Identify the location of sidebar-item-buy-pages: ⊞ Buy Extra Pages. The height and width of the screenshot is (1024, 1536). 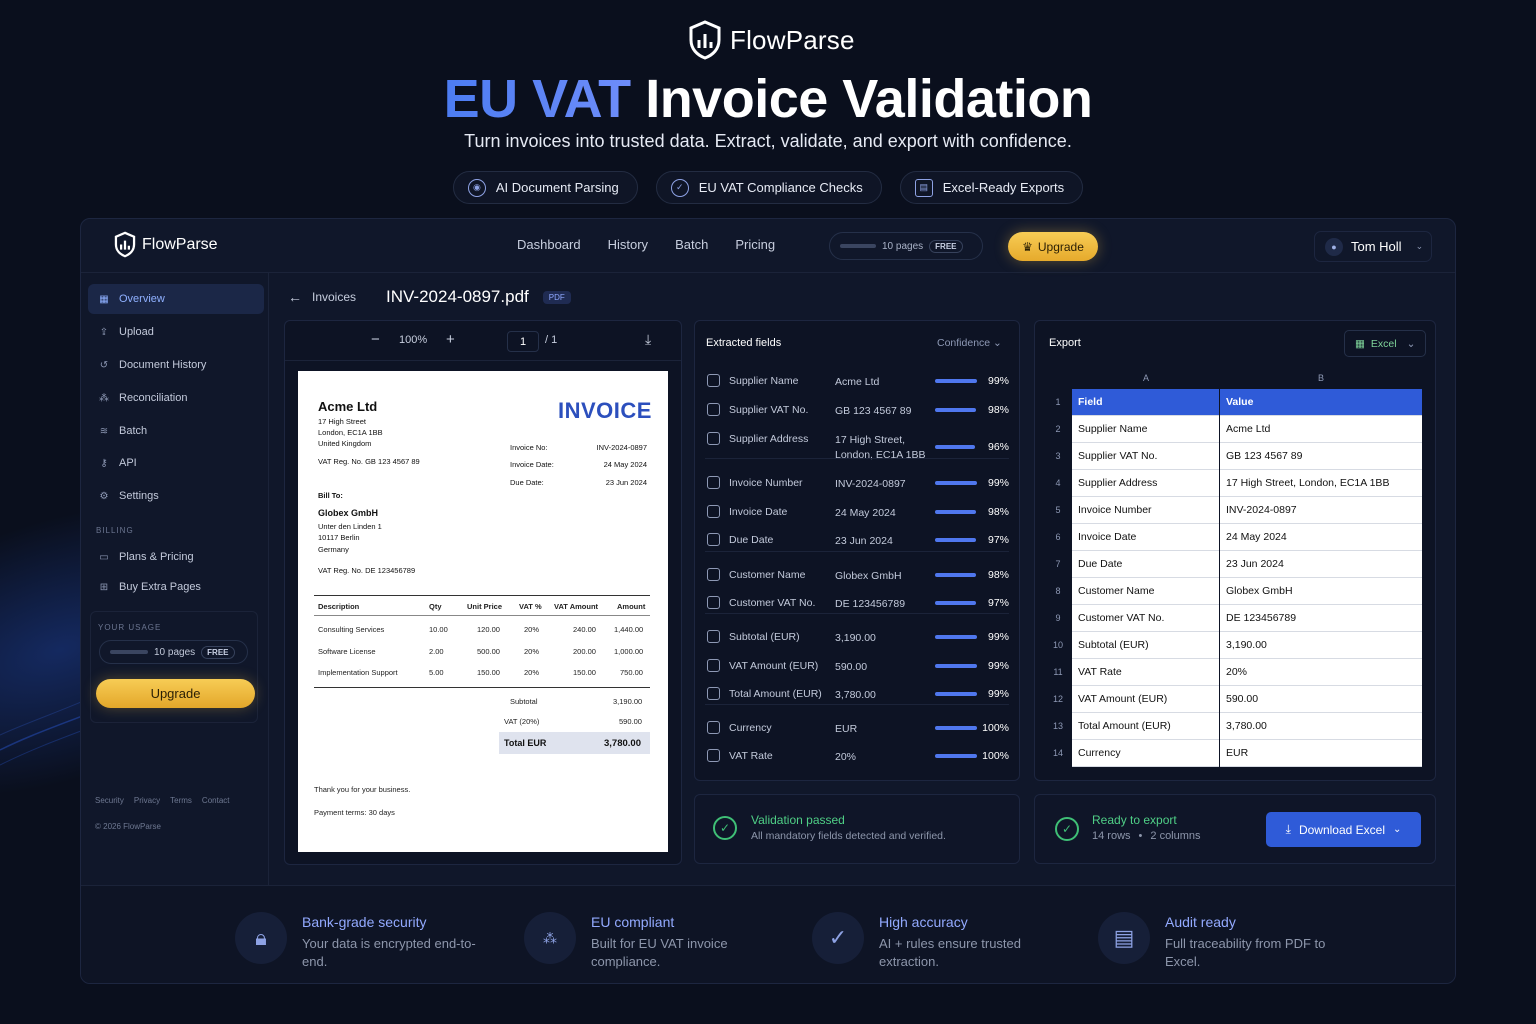
(176, 587).